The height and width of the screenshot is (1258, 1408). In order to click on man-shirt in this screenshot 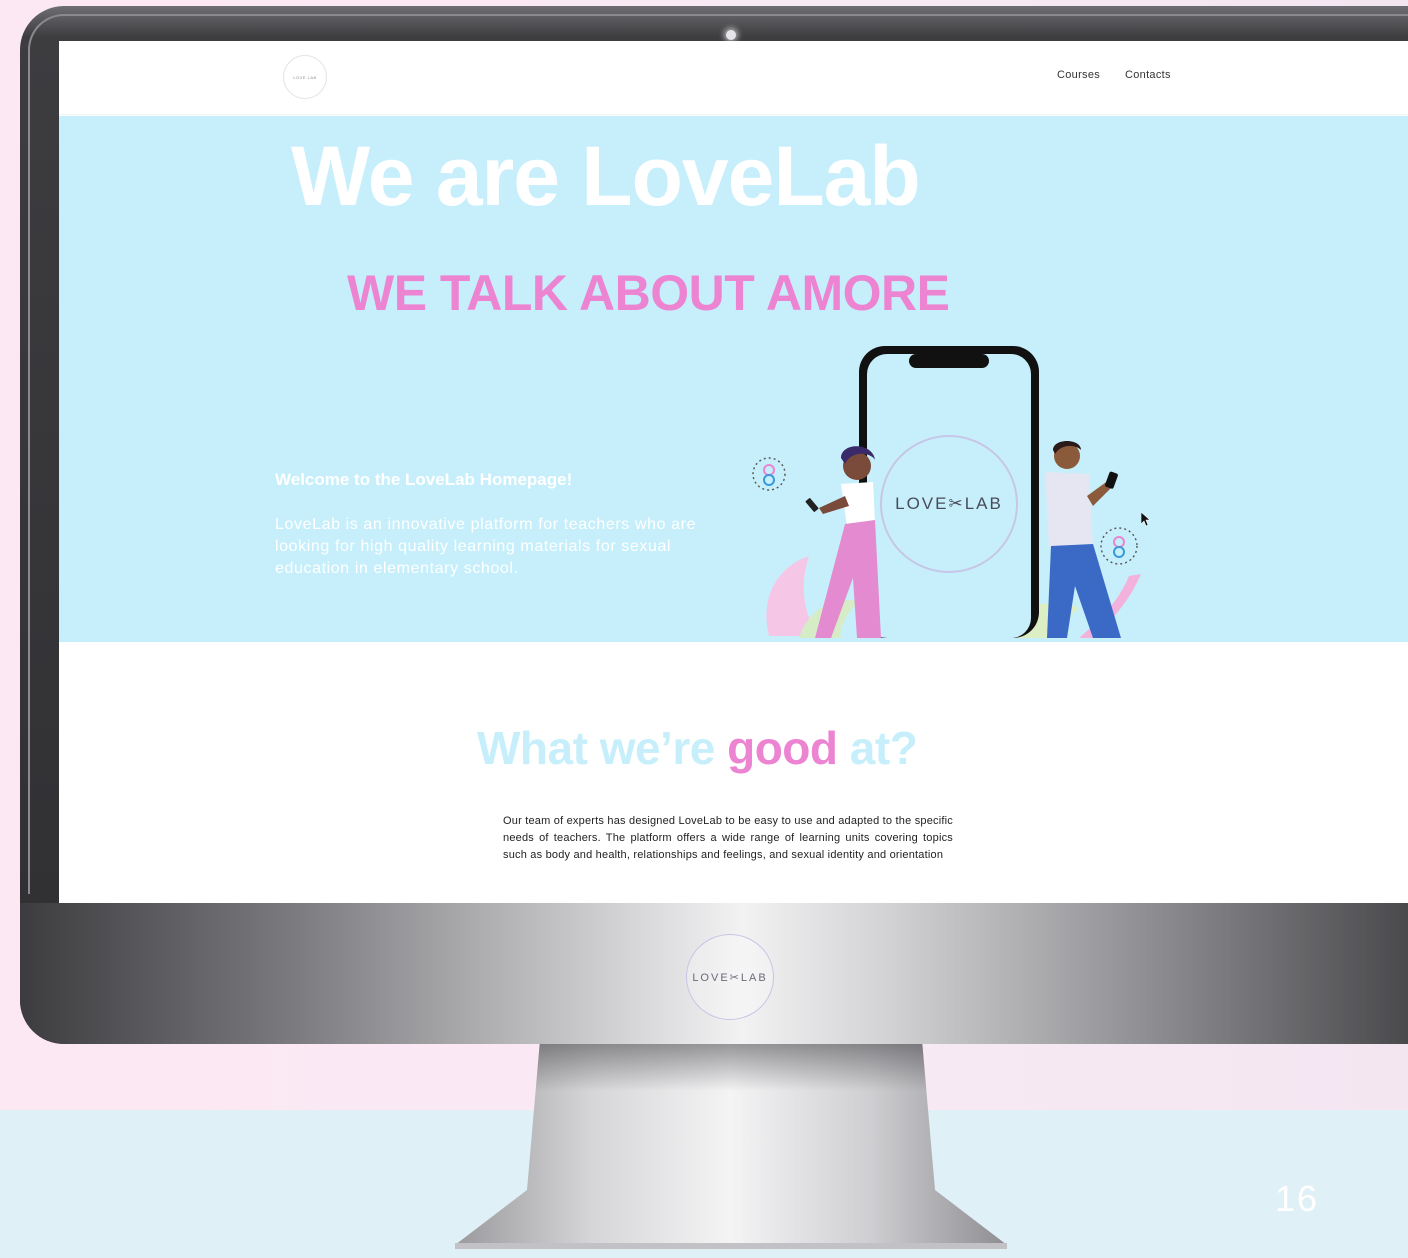, I will do `click(1069, 510)`.